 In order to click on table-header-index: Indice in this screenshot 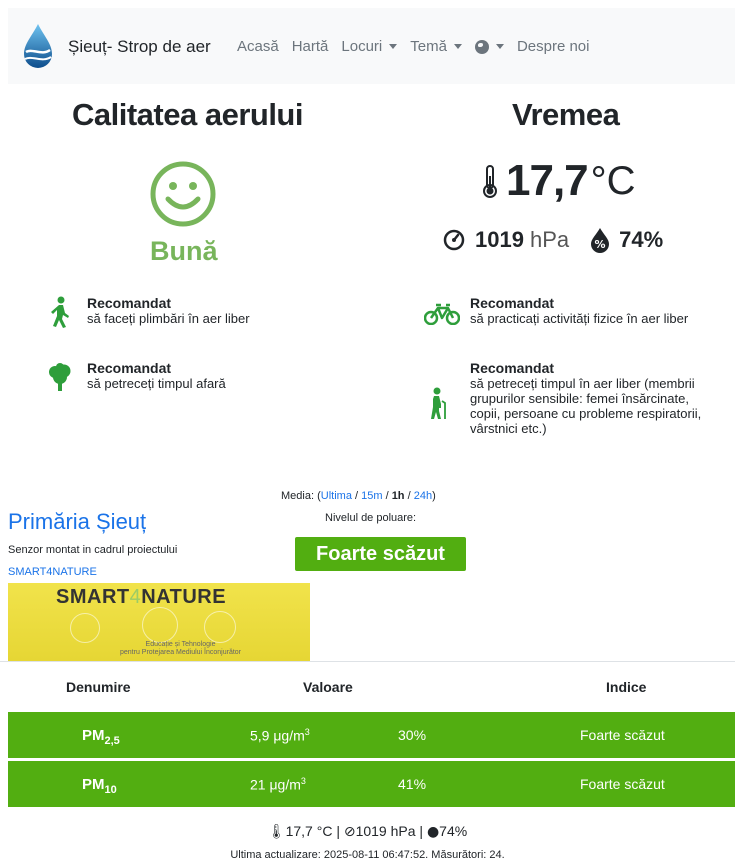, I will do `click(626, 687)`.